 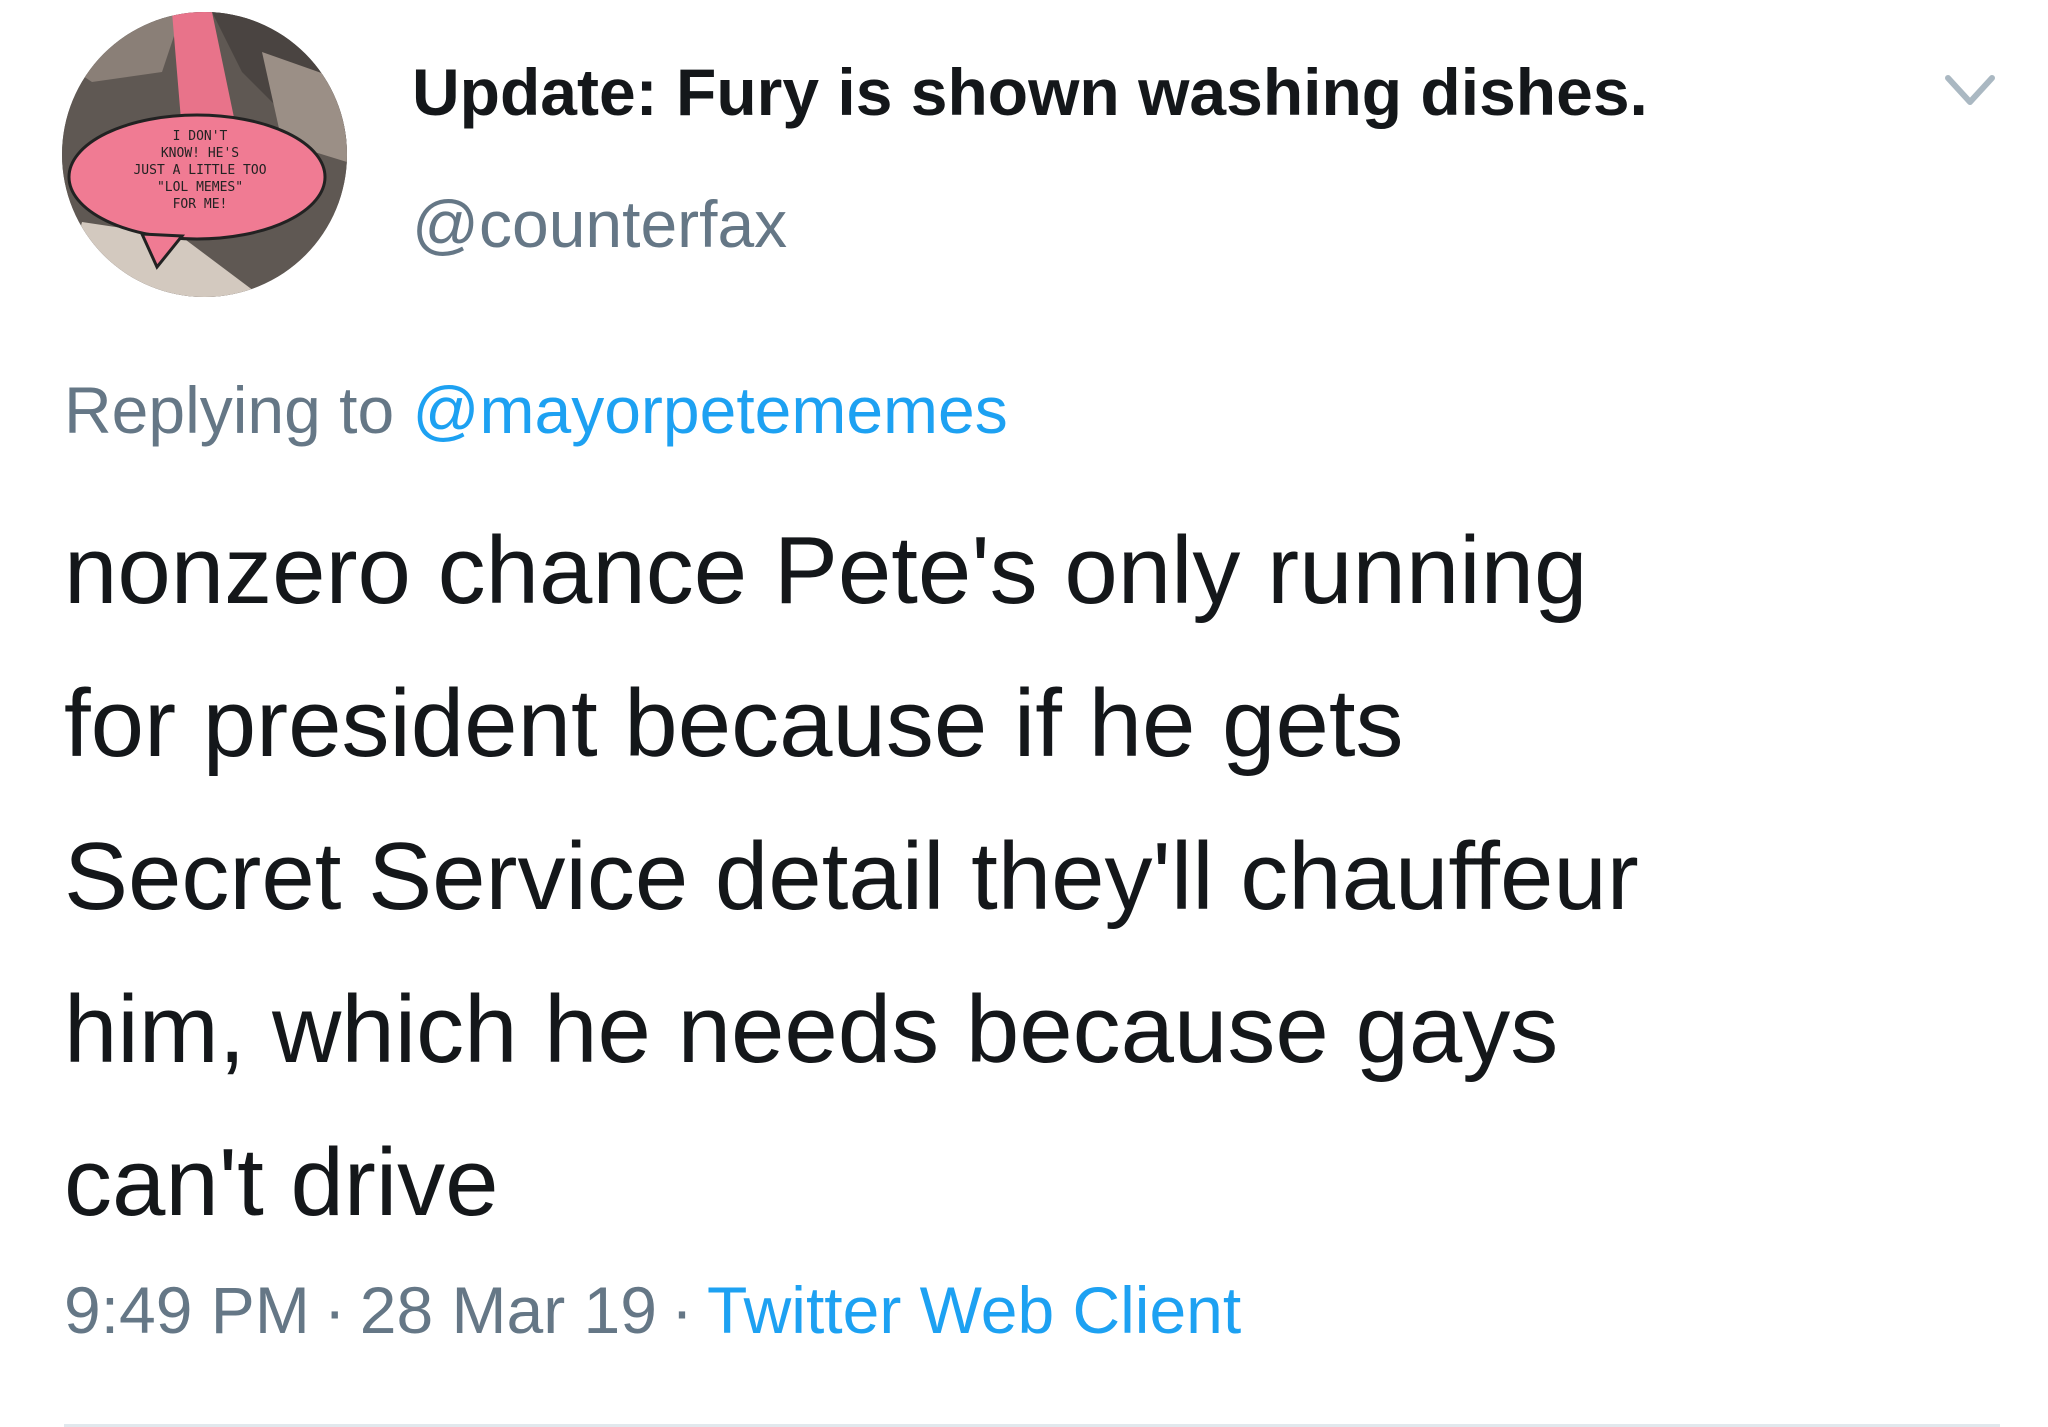 I want to click on tweet-meta: 9:49 PM · 28 Mar 19 · Twitter Web Client, so click(x=652, y=1310).